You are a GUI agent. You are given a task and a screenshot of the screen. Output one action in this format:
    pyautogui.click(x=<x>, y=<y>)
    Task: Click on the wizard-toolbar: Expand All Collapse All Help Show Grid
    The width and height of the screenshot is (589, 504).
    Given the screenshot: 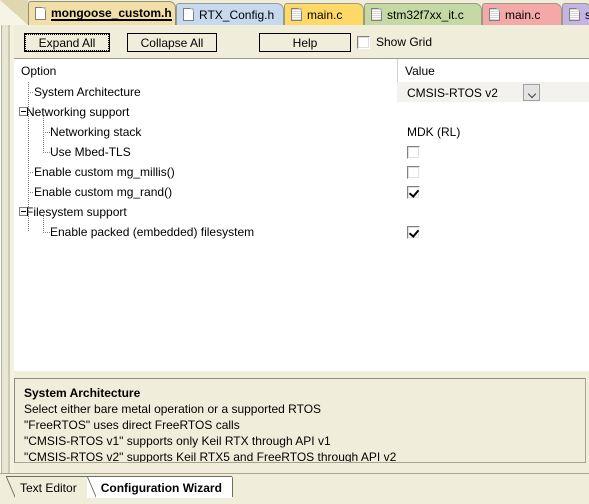 What is the action you would take?
    pyautogui.click(x=301, y=41)
    